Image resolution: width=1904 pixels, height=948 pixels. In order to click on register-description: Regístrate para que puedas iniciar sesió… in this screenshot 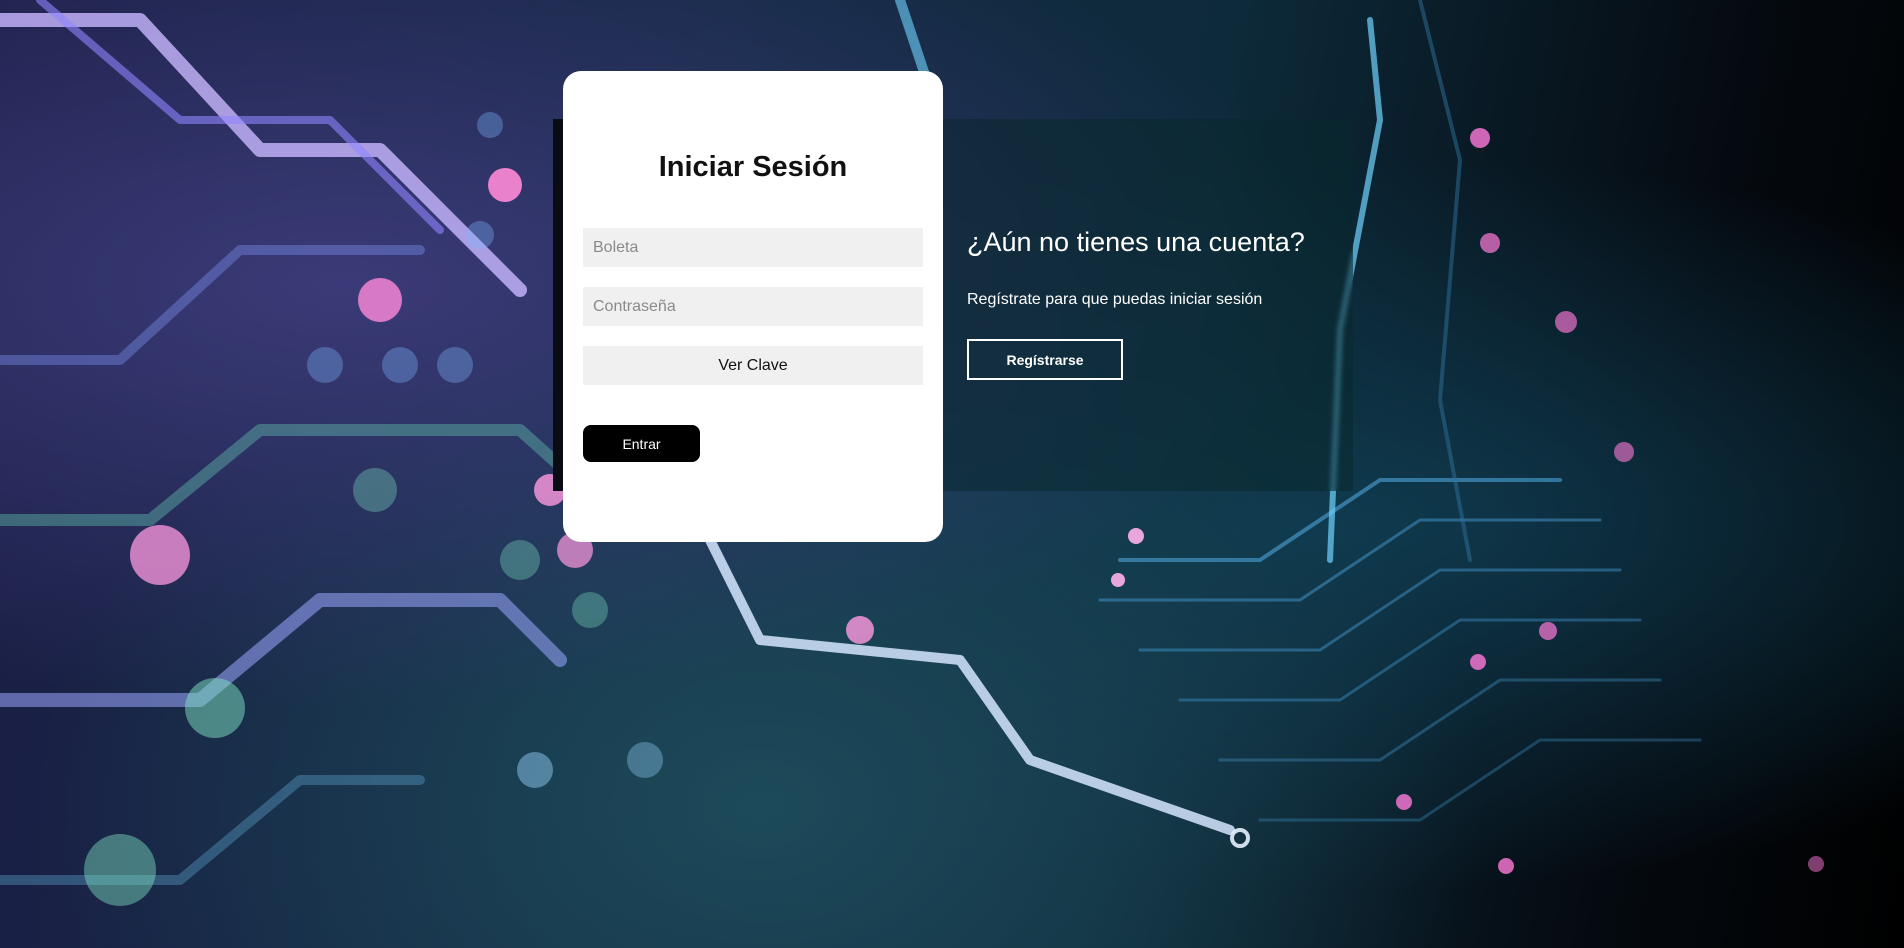, I will do `click(1115, 299)`.